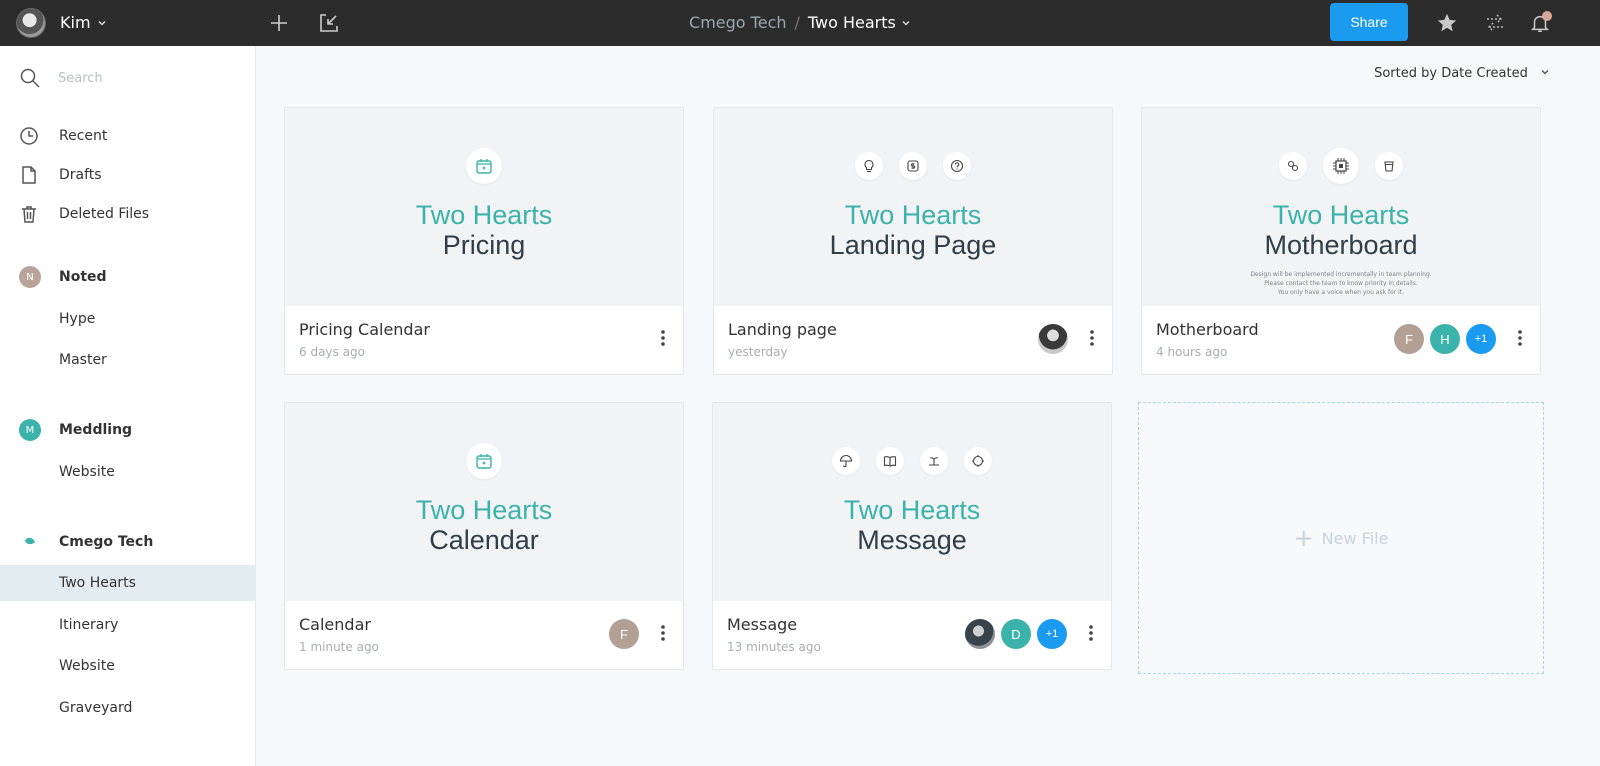  Describe the element at coordinates (96, 430) in the screenshot. I see `team-label: Meddling` at that location.